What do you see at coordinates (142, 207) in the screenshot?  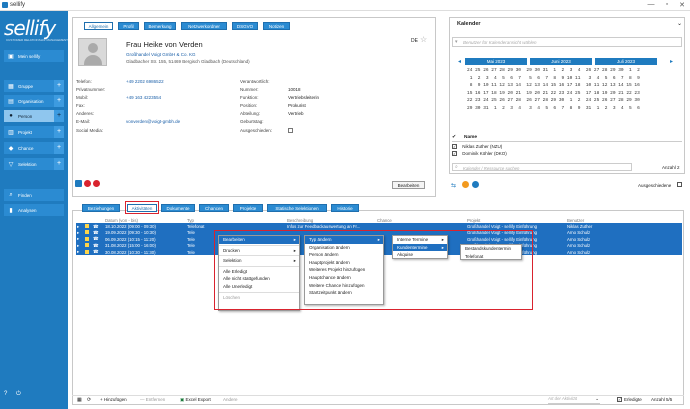 I see `highlight-aktivitaeten-tab` at bounding box center [142, 207].